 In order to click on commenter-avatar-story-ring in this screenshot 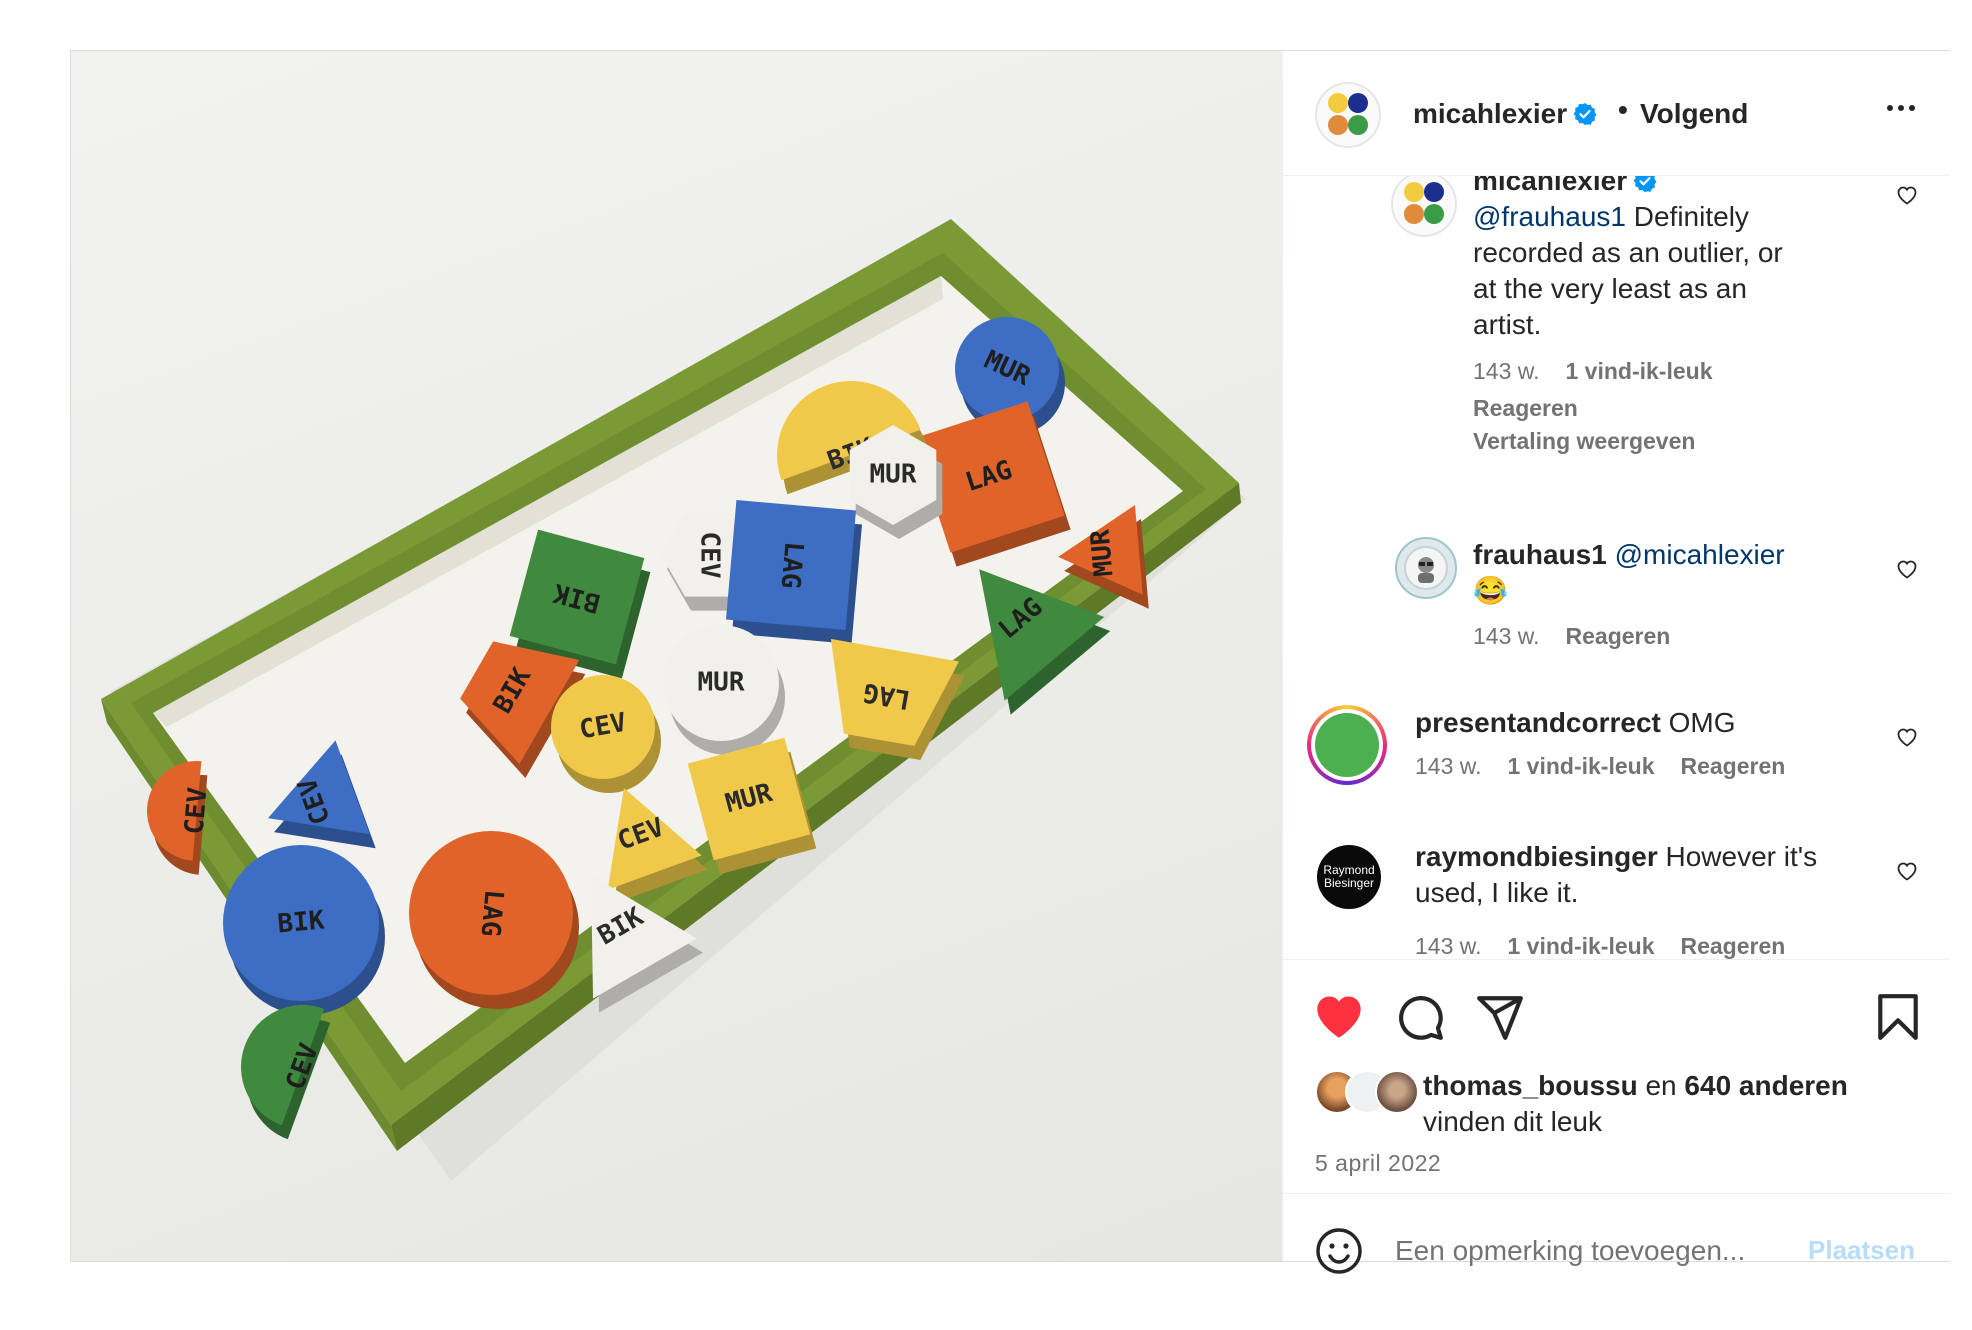, I will do `click(1347, 745)`.